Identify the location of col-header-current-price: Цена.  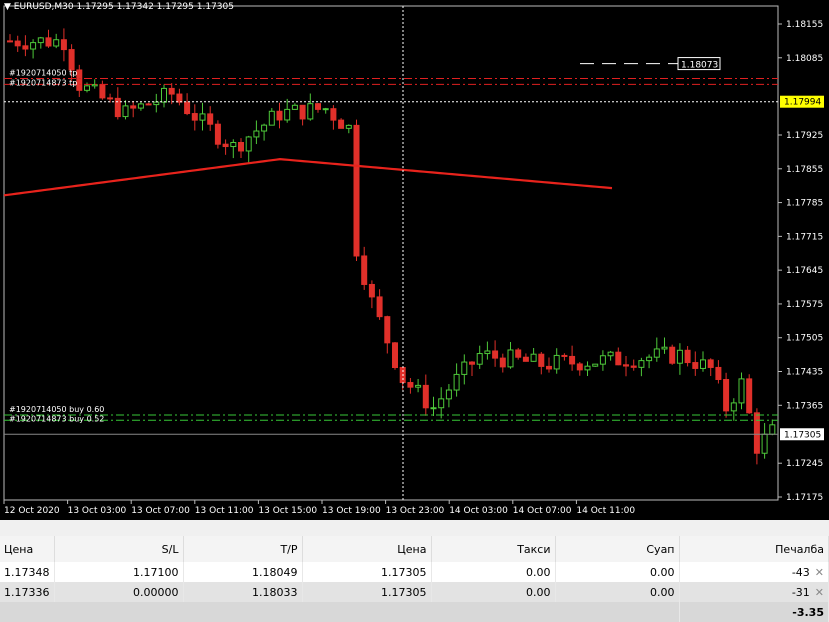
(367, 549).